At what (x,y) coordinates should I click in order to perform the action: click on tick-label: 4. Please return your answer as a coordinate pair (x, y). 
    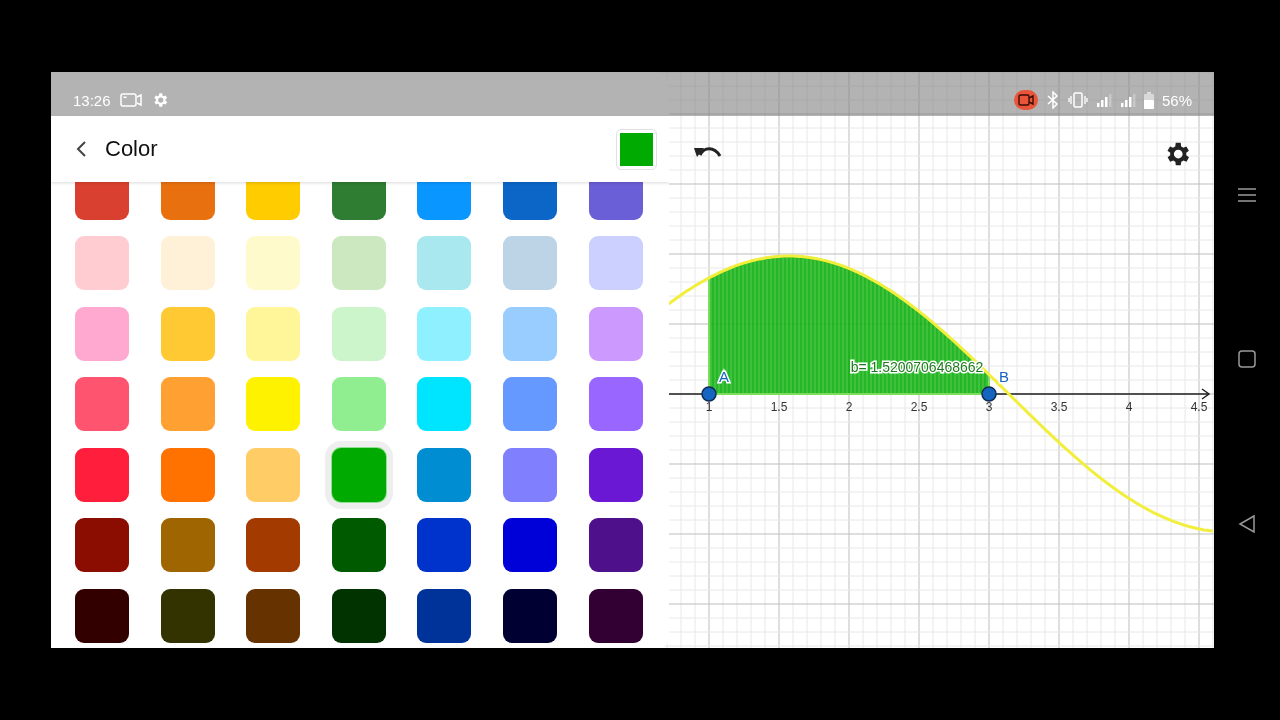
    Looking at the image, I should click on (1129, 407).